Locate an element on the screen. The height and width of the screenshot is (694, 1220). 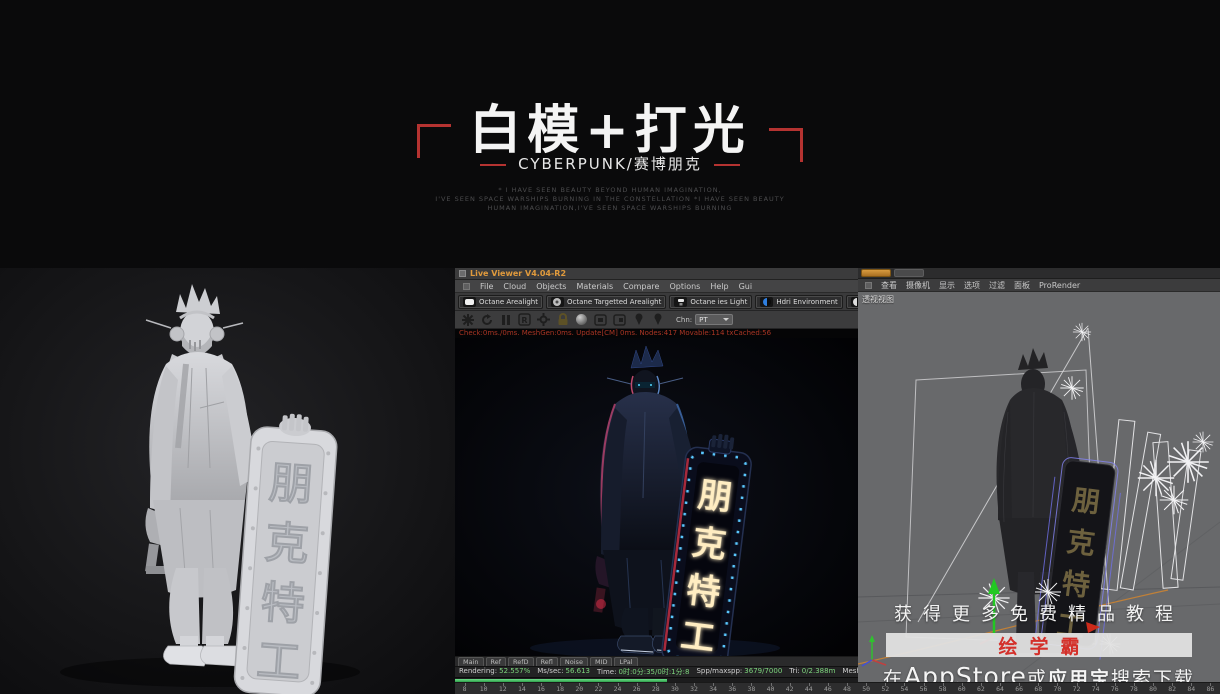
timeline-frame-number: 46 is located at coordinates (827, 688).